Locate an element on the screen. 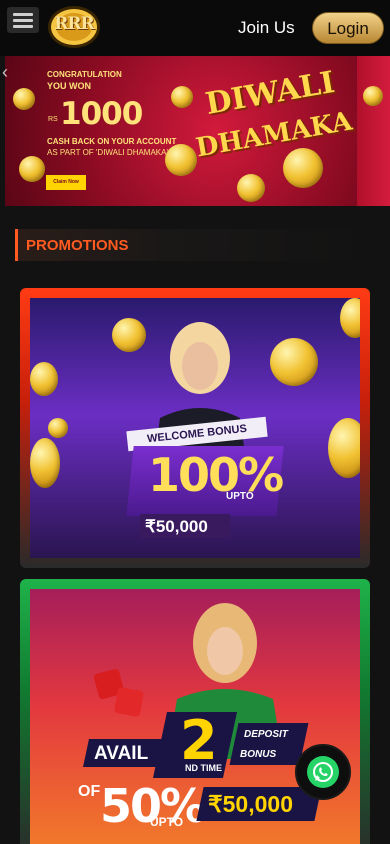 The width and height of the screenshot is (390, 844). hamburger-icon is located at coordinates (23, 20).